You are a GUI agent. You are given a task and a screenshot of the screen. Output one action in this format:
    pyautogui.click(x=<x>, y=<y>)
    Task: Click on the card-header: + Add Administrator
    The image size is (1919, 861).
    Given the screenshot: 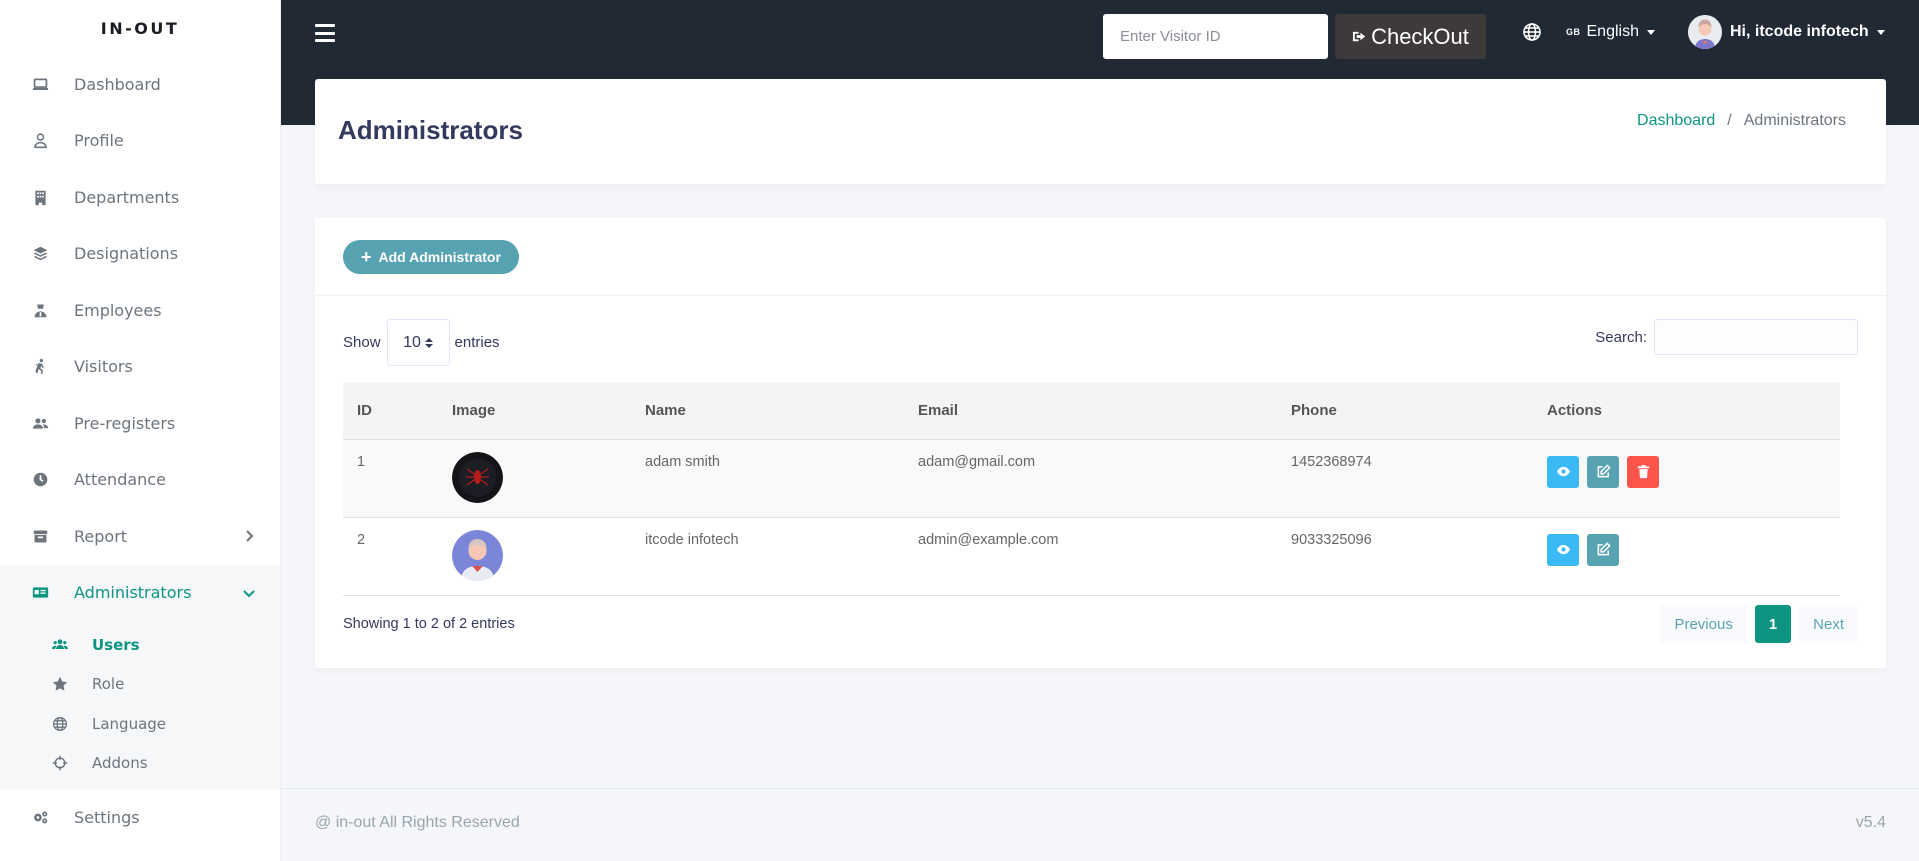 What is the action you would take?
    pyautogui.click(x=1100, y=257)
    